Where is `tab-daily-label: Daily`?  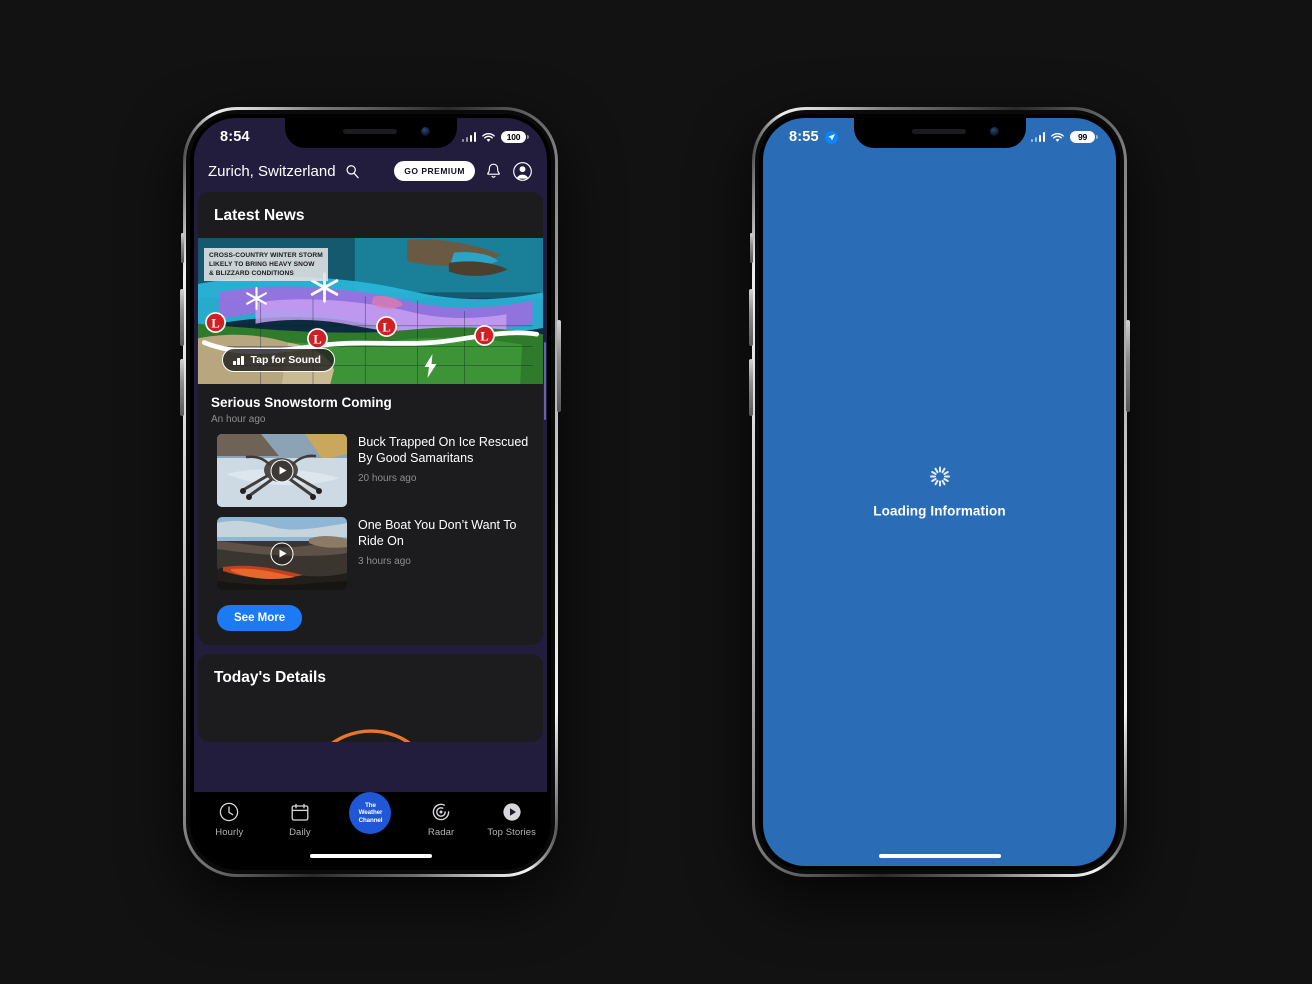
tab-daily-label: Daily is located at coordinates (300, 832).